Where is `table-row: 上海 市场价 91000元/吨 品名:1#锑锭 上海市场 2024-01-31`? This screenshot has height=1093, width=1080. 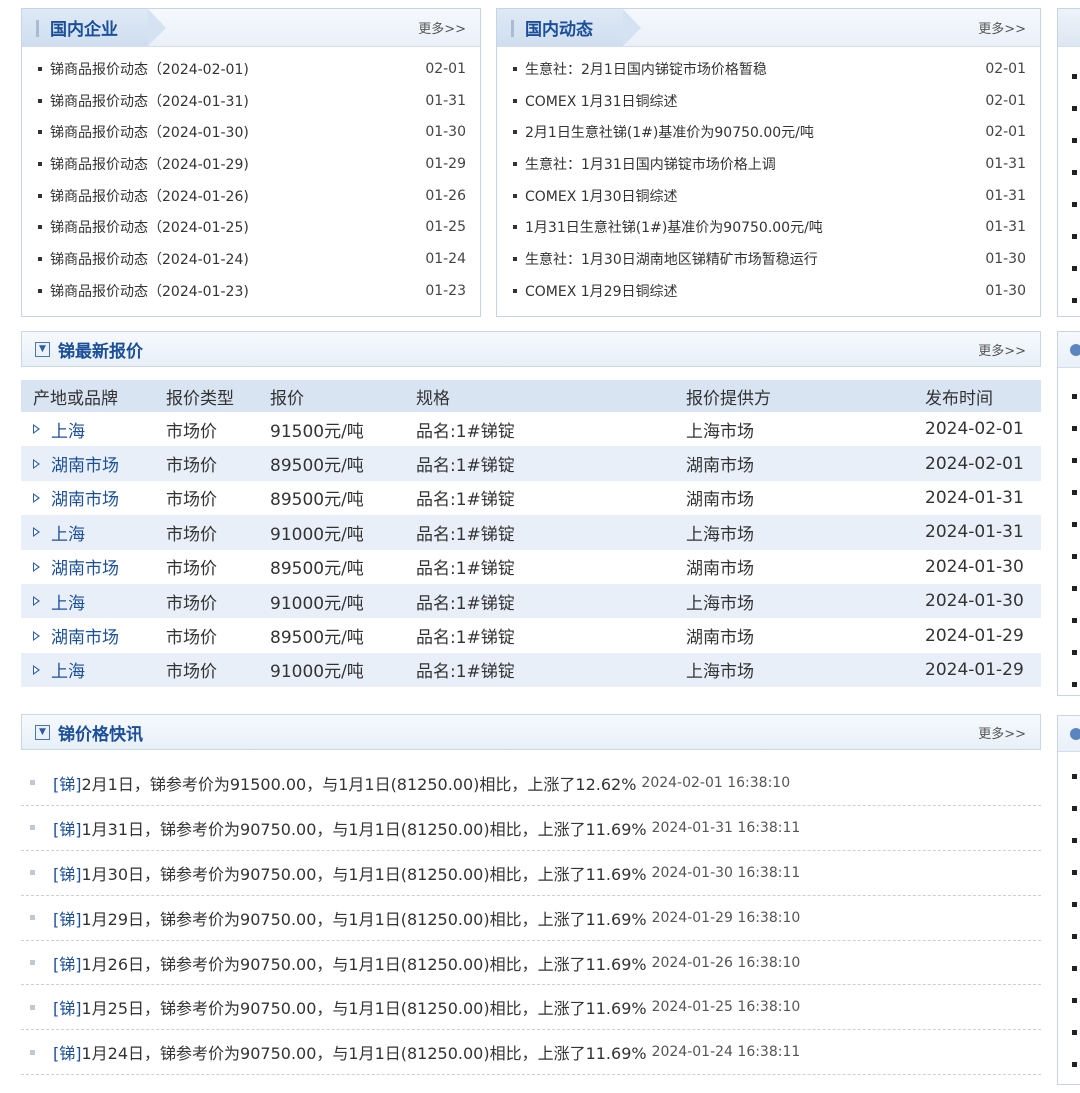 table-row: 上海 市场价 91000元/吨 品名:1#锑锭 上海市场 2024-01-31 is located at coordinates (531, 532).